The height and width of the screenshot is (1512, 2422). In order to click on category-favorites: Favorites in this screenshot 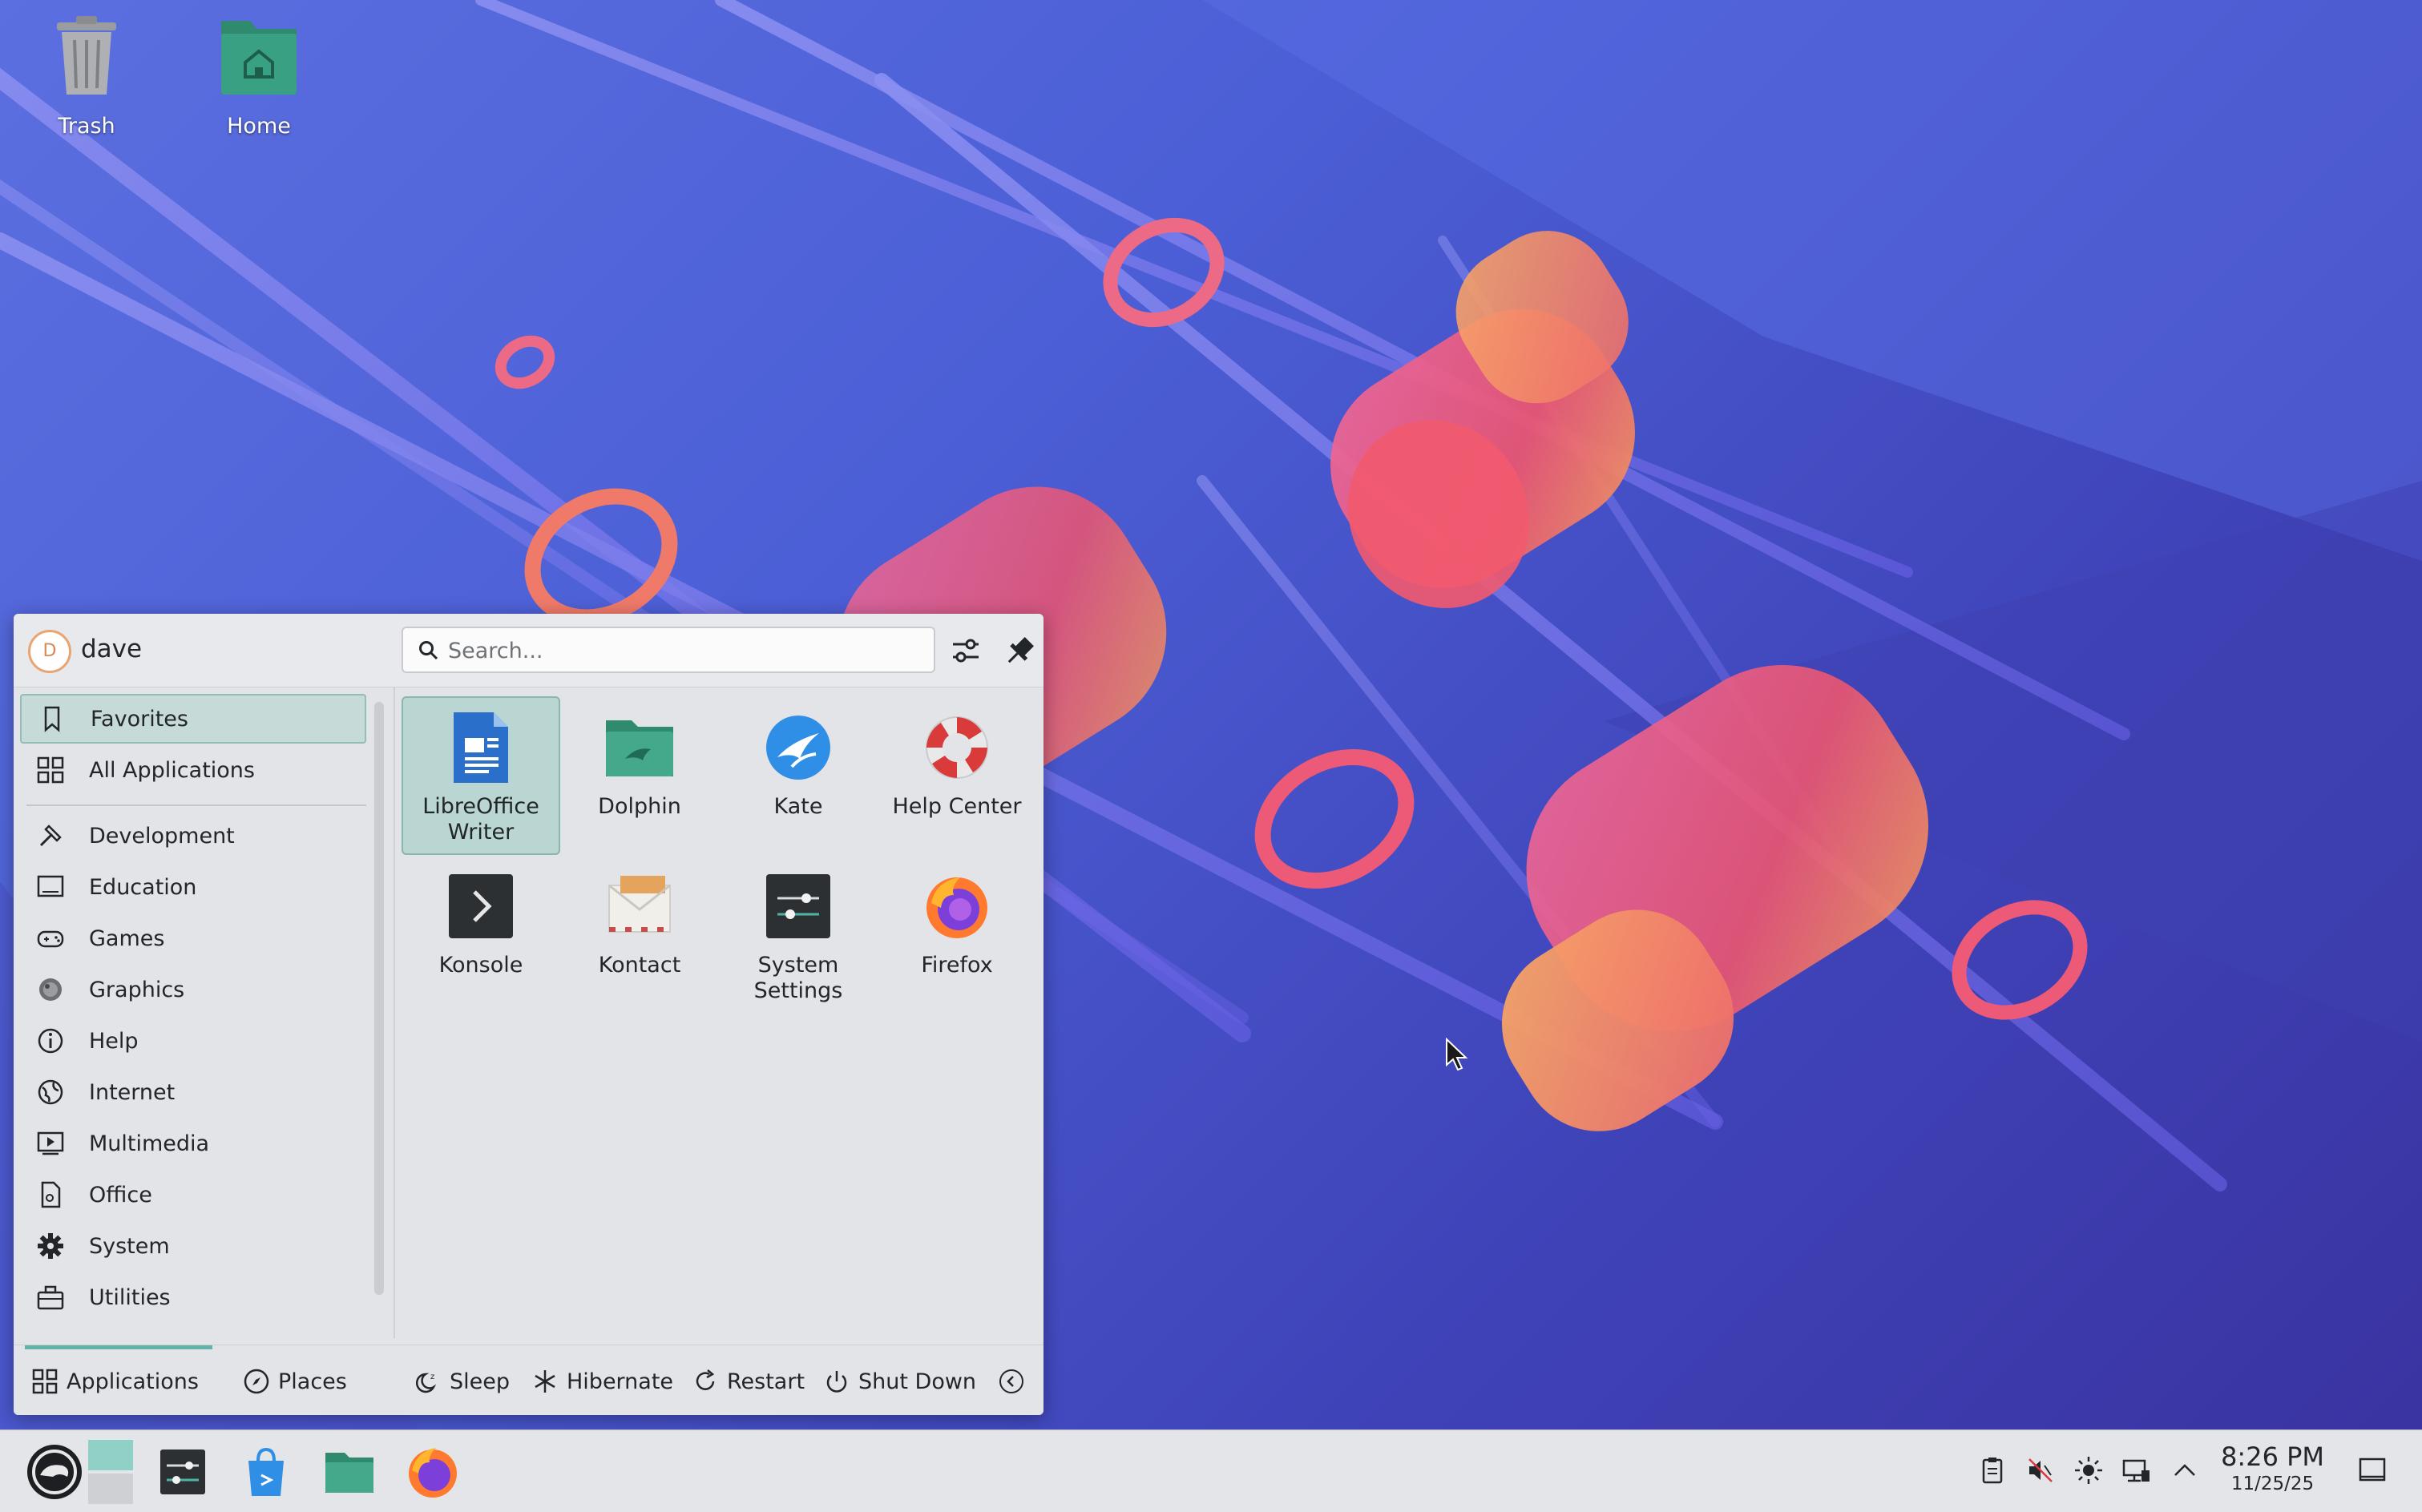, I will do `click(193, 719)`.